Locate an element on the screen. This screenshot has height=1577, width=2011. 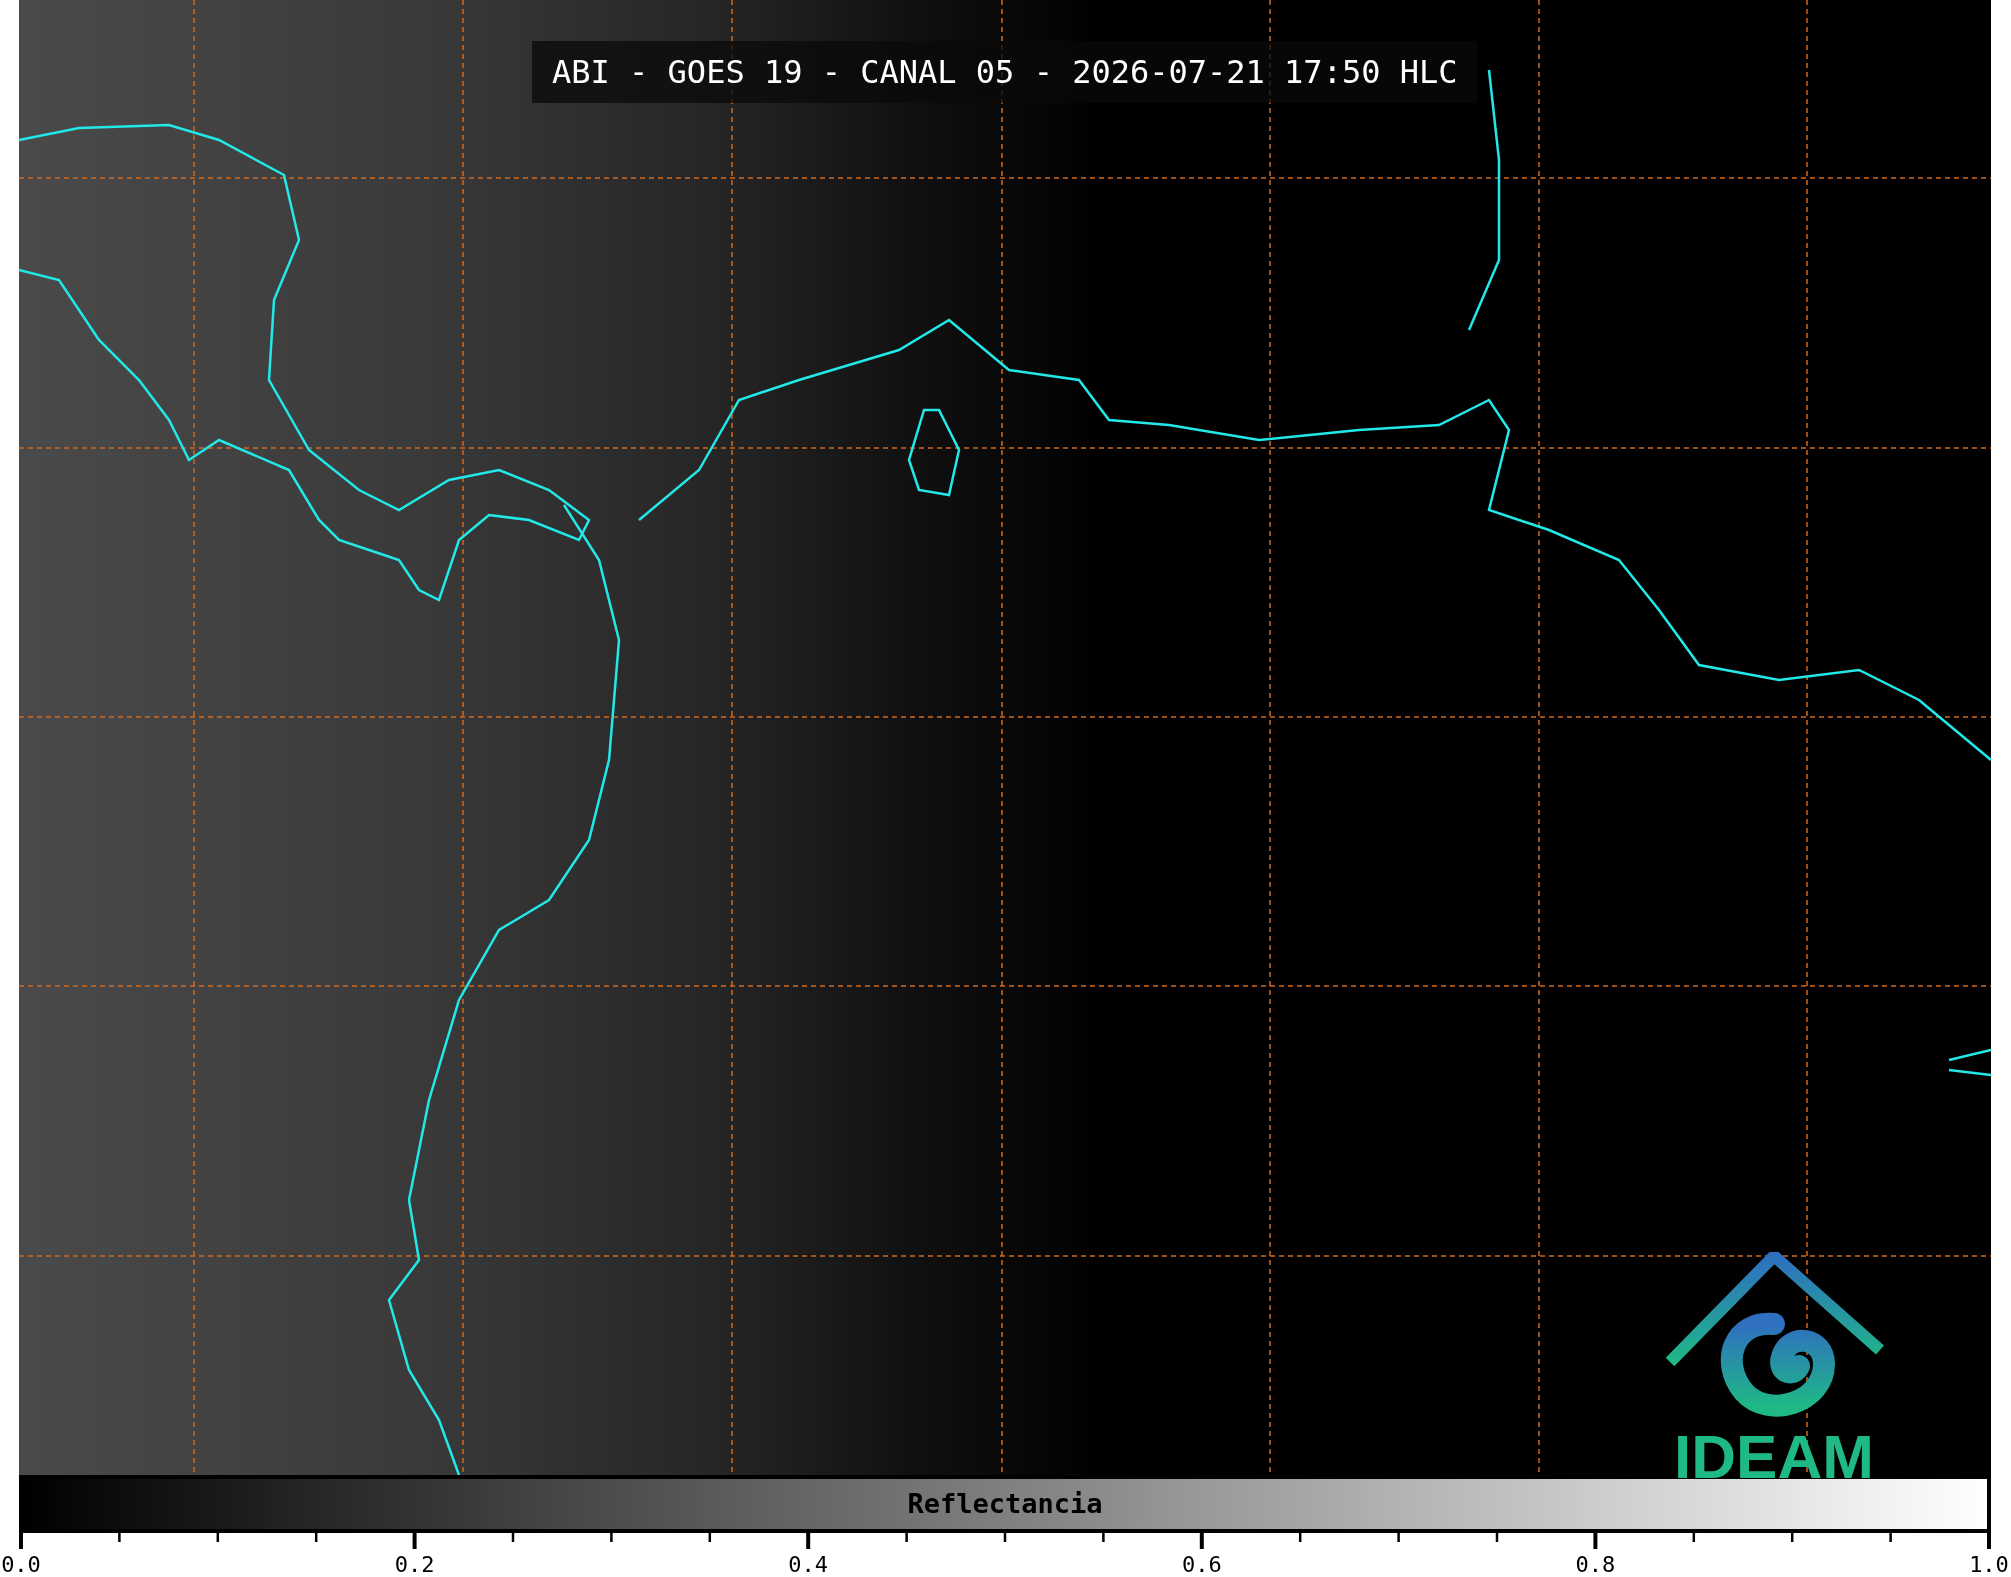
tick-label: 0.4 is located at coordinates (808, 1564).